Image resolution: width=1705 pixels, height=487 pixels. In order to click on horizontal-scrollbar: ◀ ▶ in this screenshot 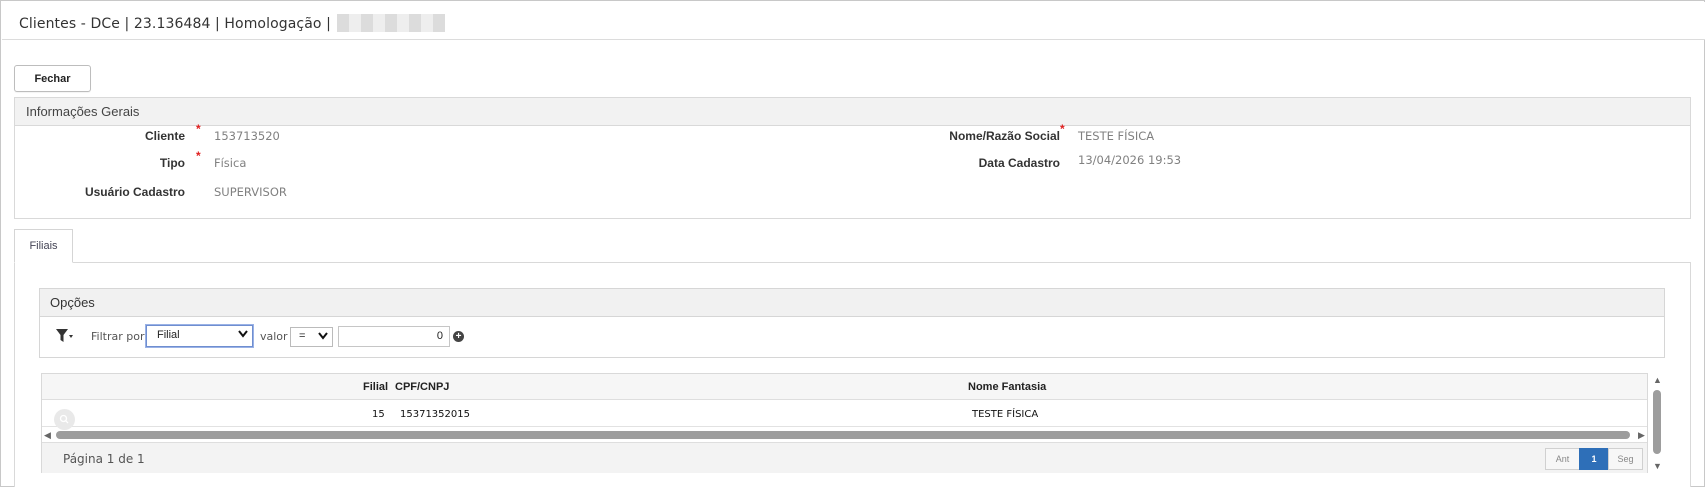, I will do `click(844, 435)`.